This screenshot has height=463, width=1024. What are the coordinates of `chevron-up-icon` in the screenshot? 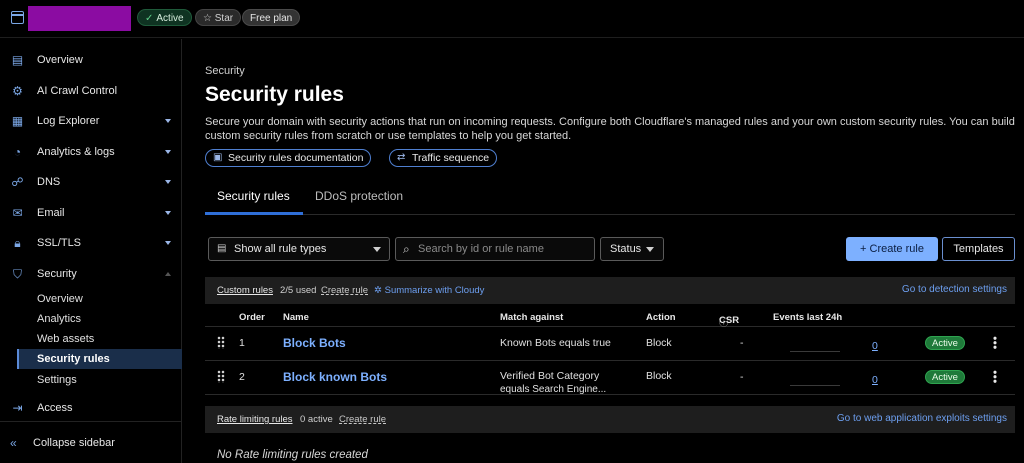 It's located at (168, 274).